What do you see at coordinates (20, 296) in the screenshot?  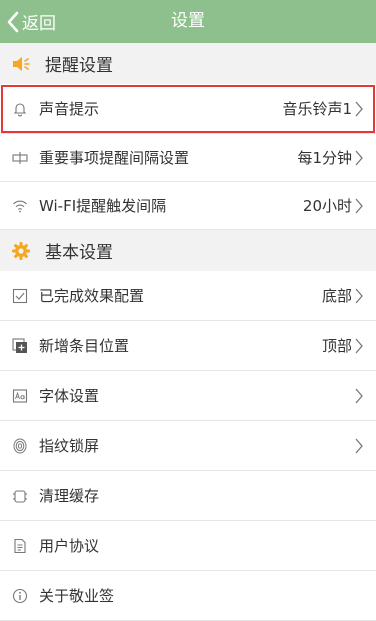 I see `checkbox-icon` at bounding box center [20, 296].